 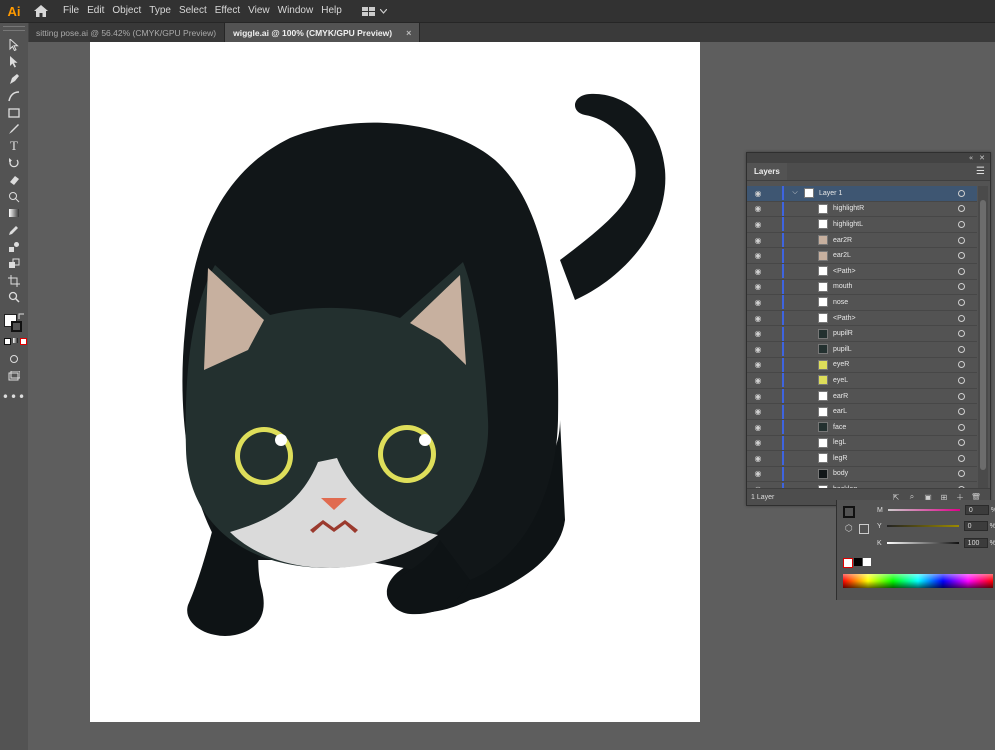 I want to click on layer-row: ◉ earL, so click(x=862, y=412).